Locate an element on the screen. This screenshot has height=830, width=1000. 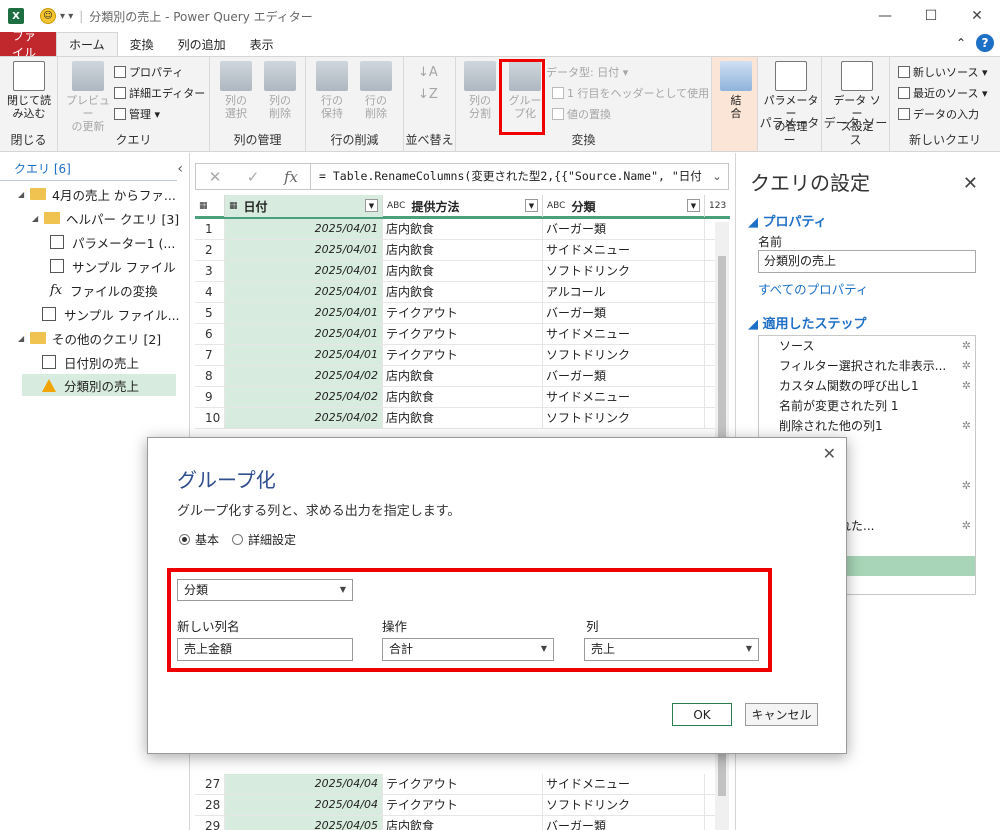
header-label: 提供方法 is located at coordinates (435, 206).